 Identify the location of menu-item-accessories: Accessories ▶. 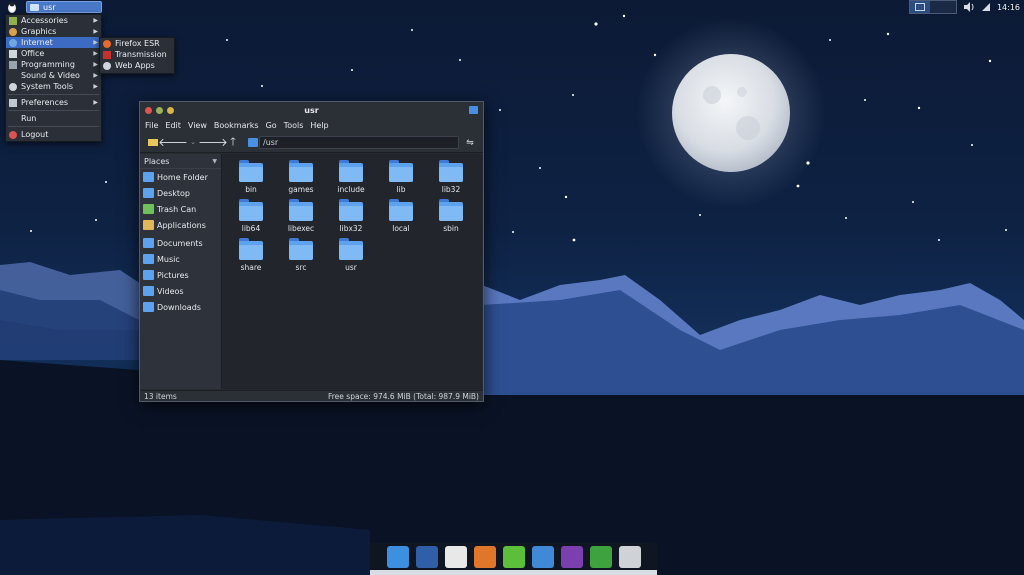
(53, 20).